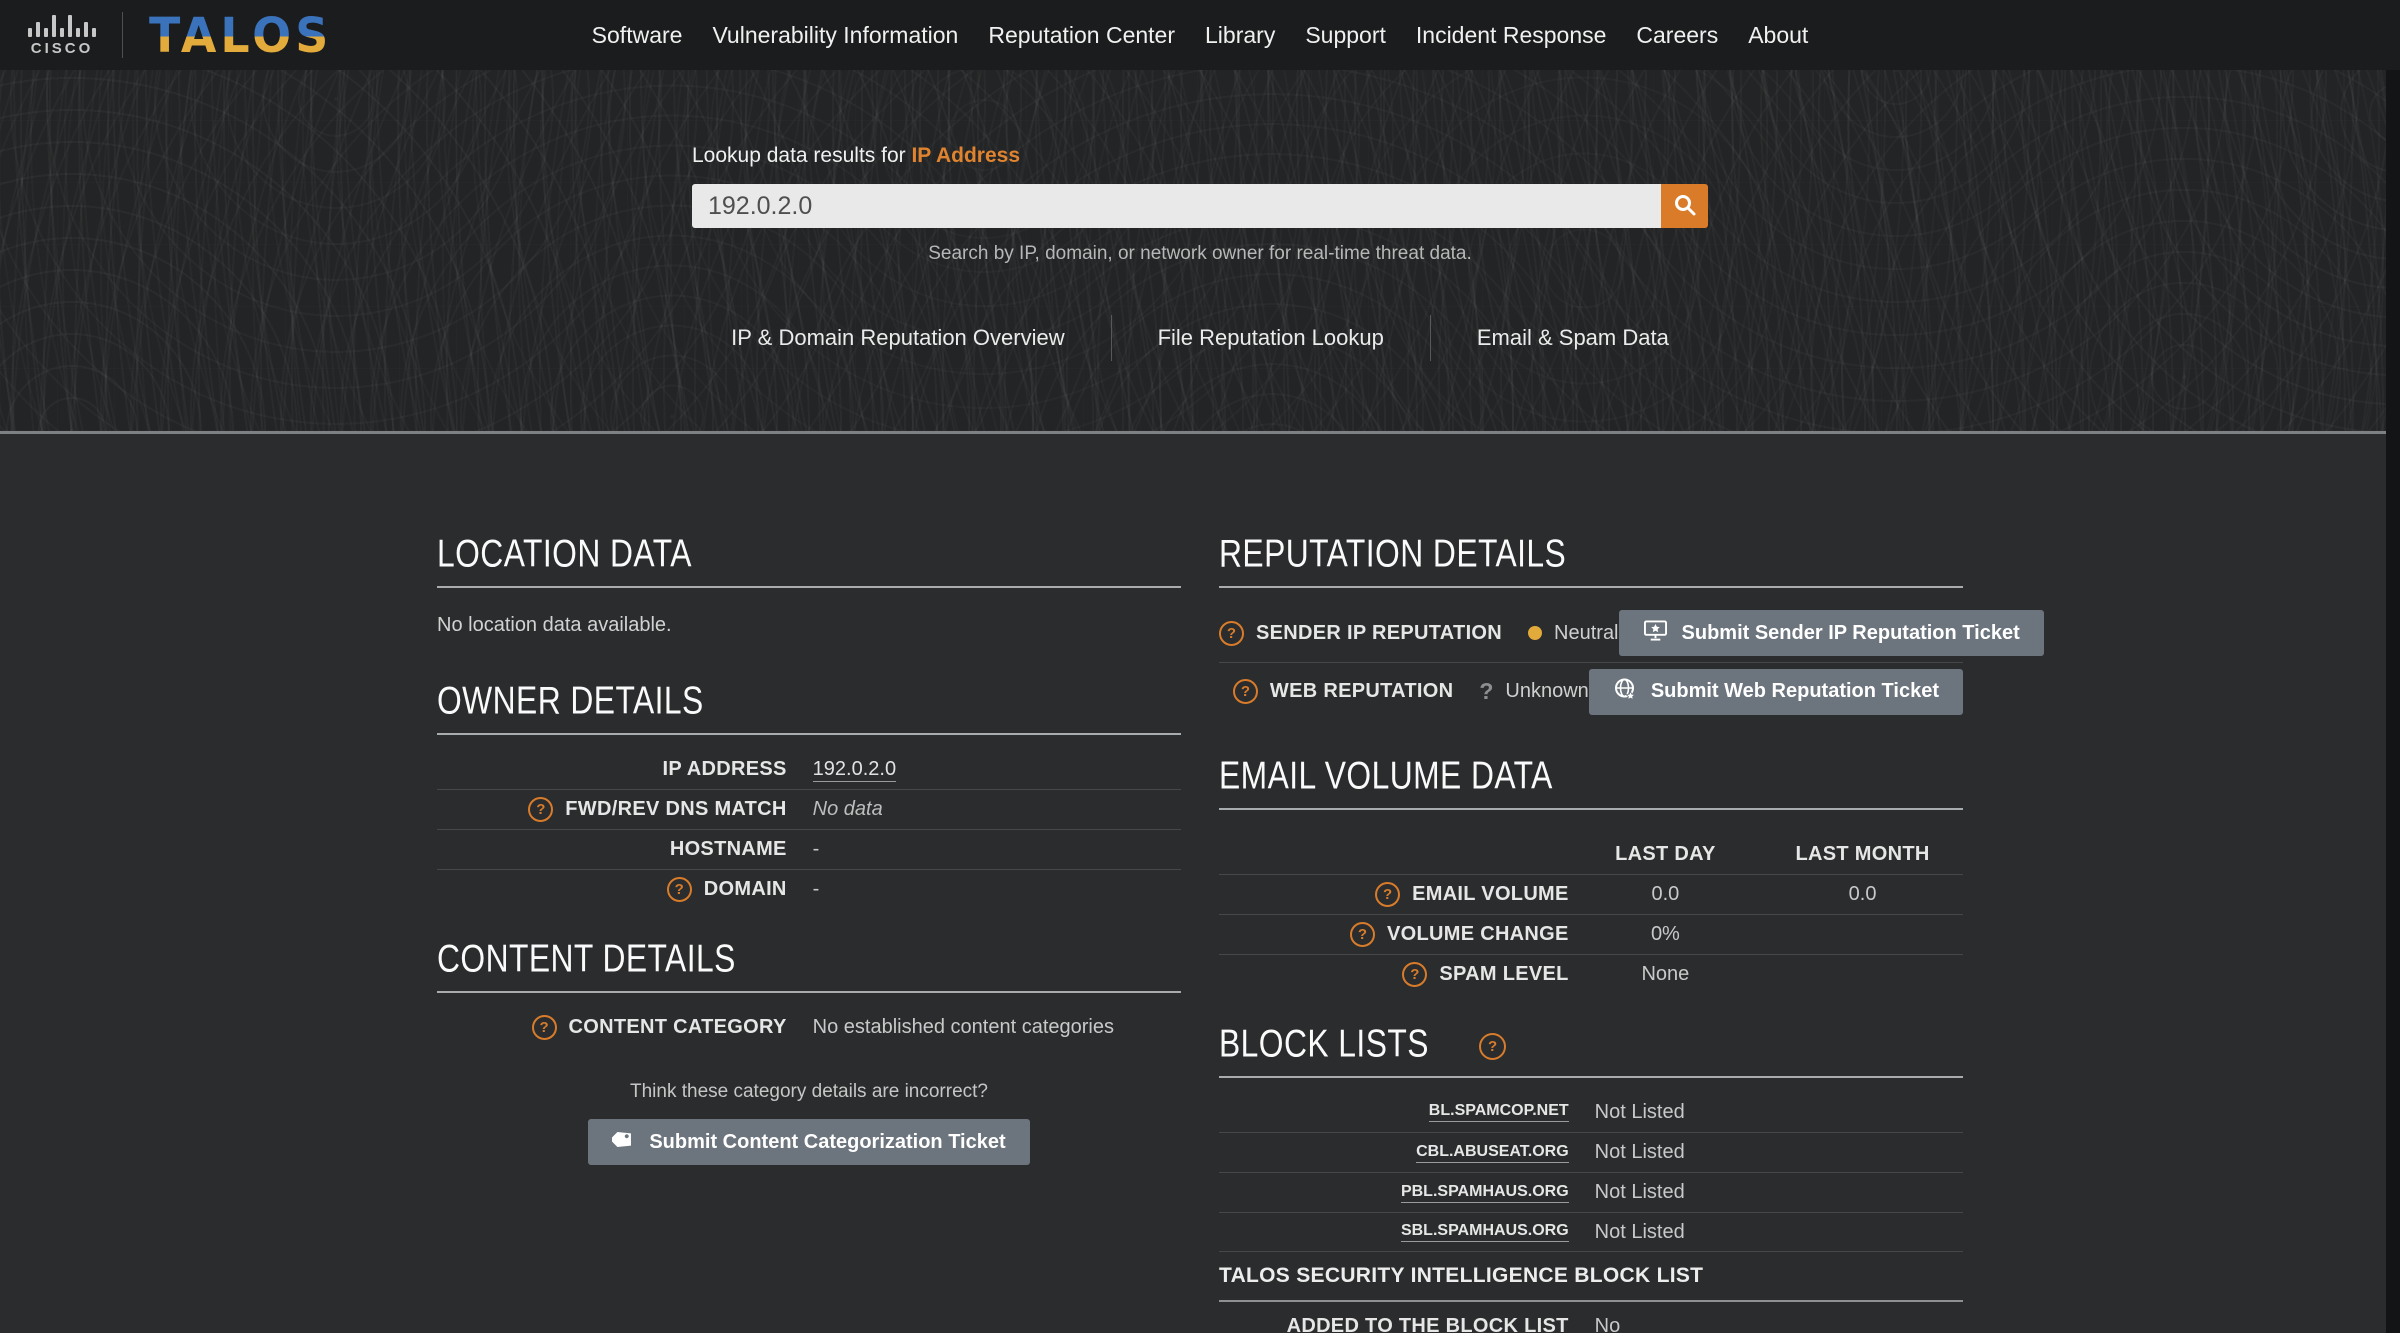 The height and width of the screenshot is (1333, 2400). What do you see at coordinates (809, 1142) in the screenshot?
I see `submit-content-categorization-button: Submit Content Categorization Ticket` at bounding box center [809, 1142].